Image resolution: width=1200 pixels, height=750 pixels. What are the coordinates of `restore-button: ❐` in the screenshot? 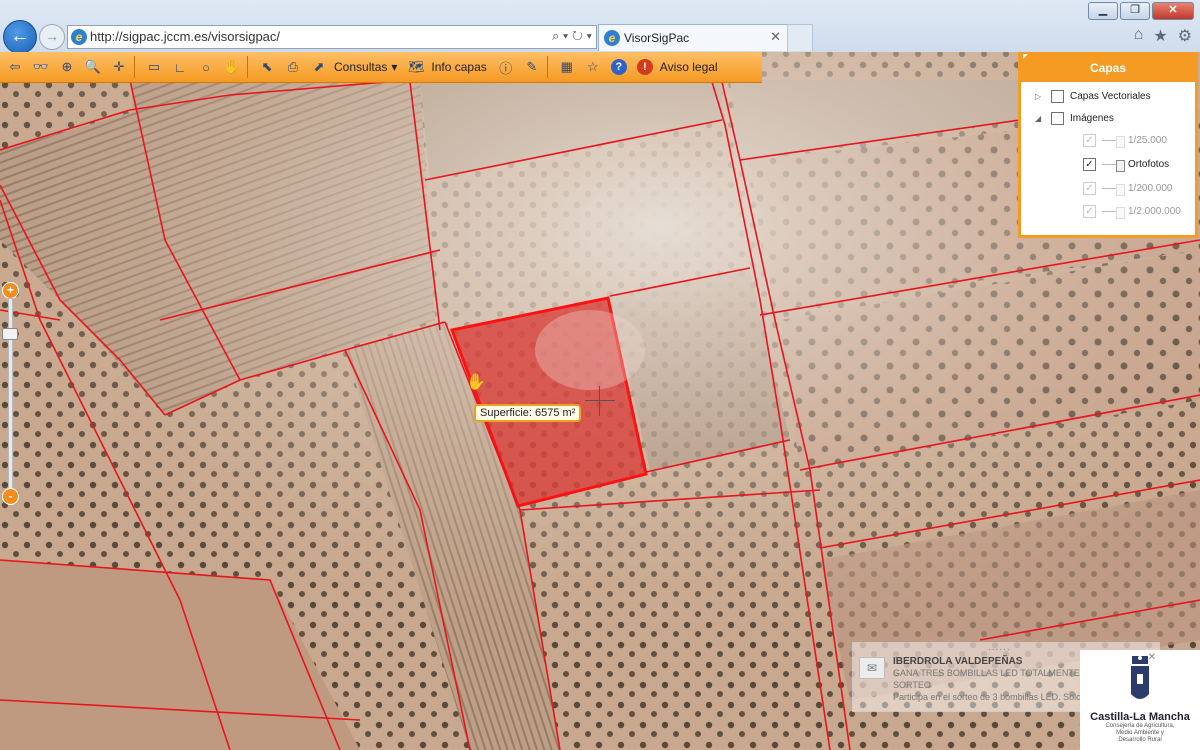 It's located at (1135, 11).